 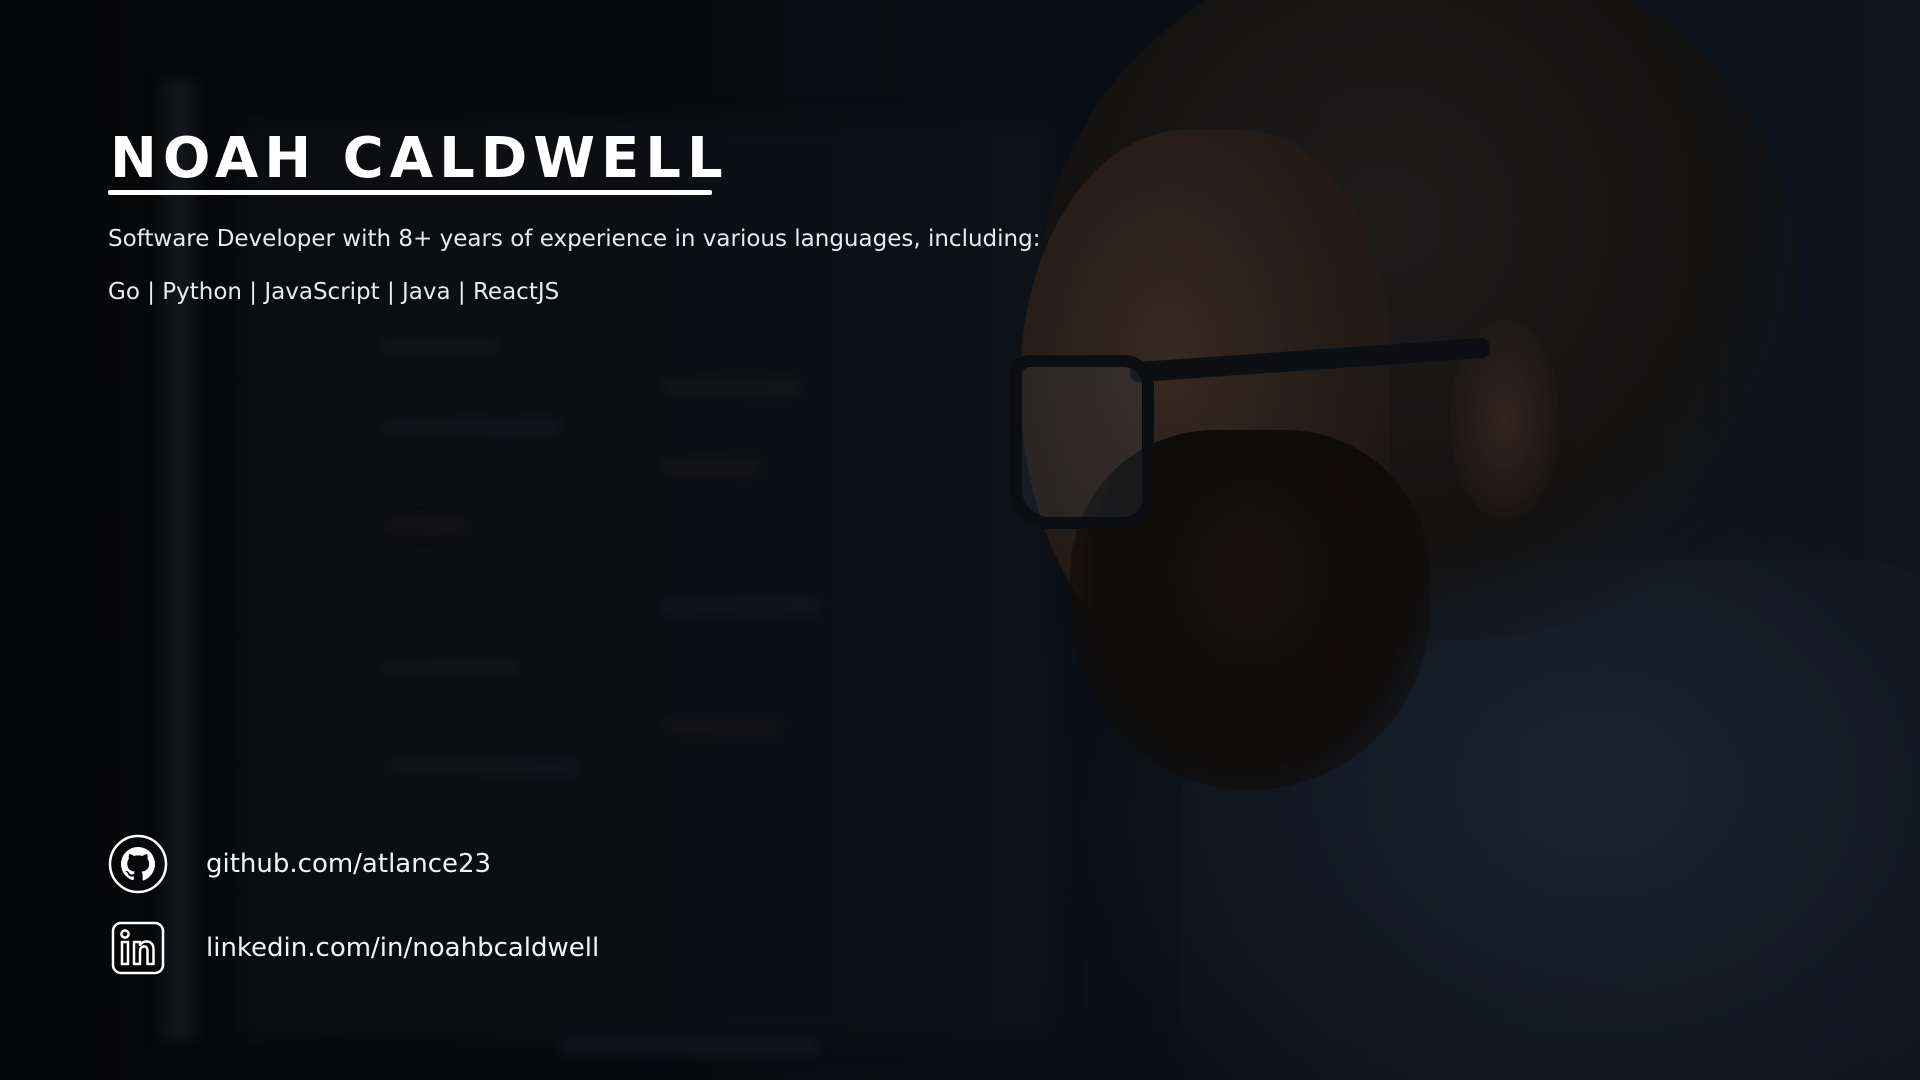 I want to click on github-contact: github.com/atlance23, so click(x=299, y=864).